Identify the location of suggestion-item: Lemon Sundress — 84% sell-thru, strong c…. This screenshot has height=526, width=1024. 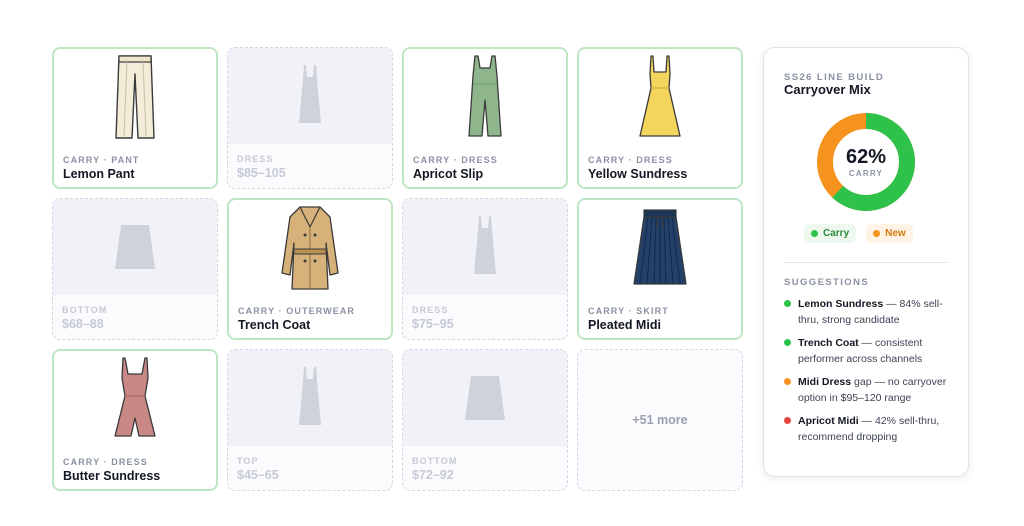
(869, 312).